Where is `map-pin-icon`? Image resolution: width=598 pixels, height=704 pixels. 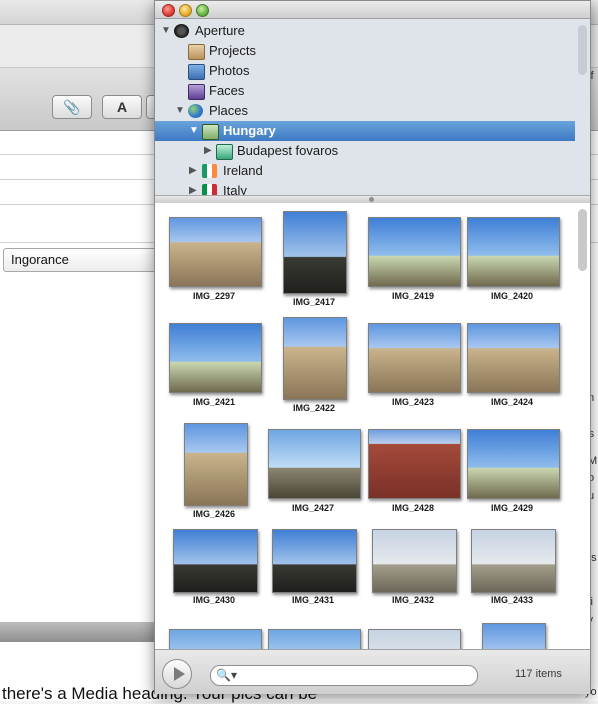
map-pin-icon is located at coordinates (224, 152).